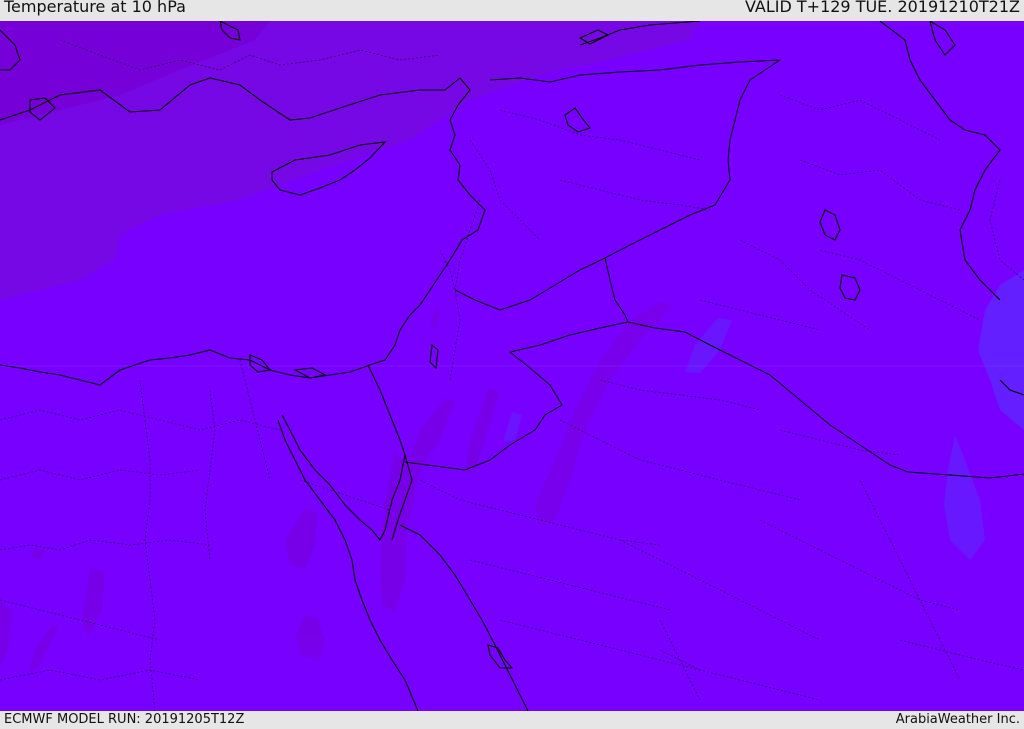 Image resolution: width=1024 pixels, height=729 pixels. What do you see at coordinates (882, 8) in the screenshot?
I see `valid-time-label: VALID T+129 TUE. 20191210T21Z` at bounding box center [882, 8].